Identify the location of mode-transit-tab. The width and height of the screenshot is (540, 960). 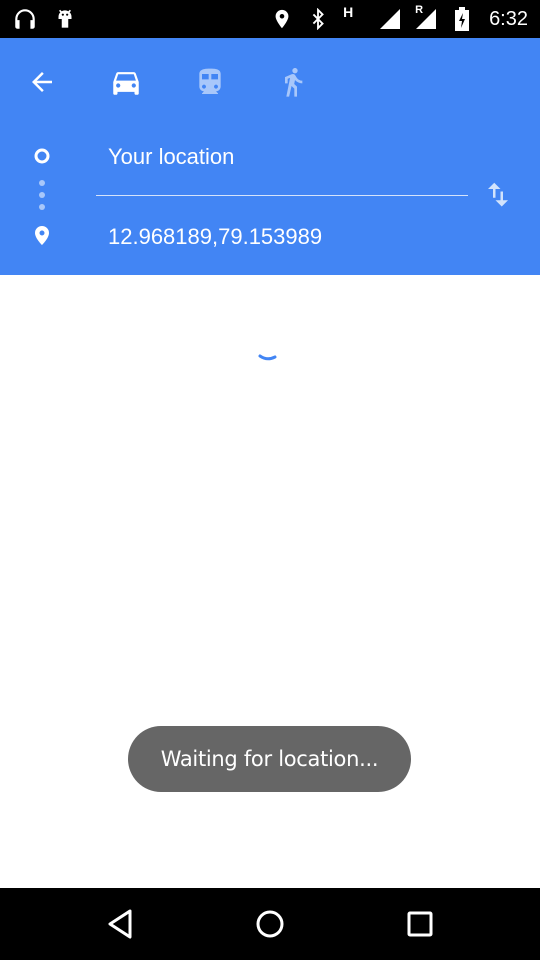
(210, 82).